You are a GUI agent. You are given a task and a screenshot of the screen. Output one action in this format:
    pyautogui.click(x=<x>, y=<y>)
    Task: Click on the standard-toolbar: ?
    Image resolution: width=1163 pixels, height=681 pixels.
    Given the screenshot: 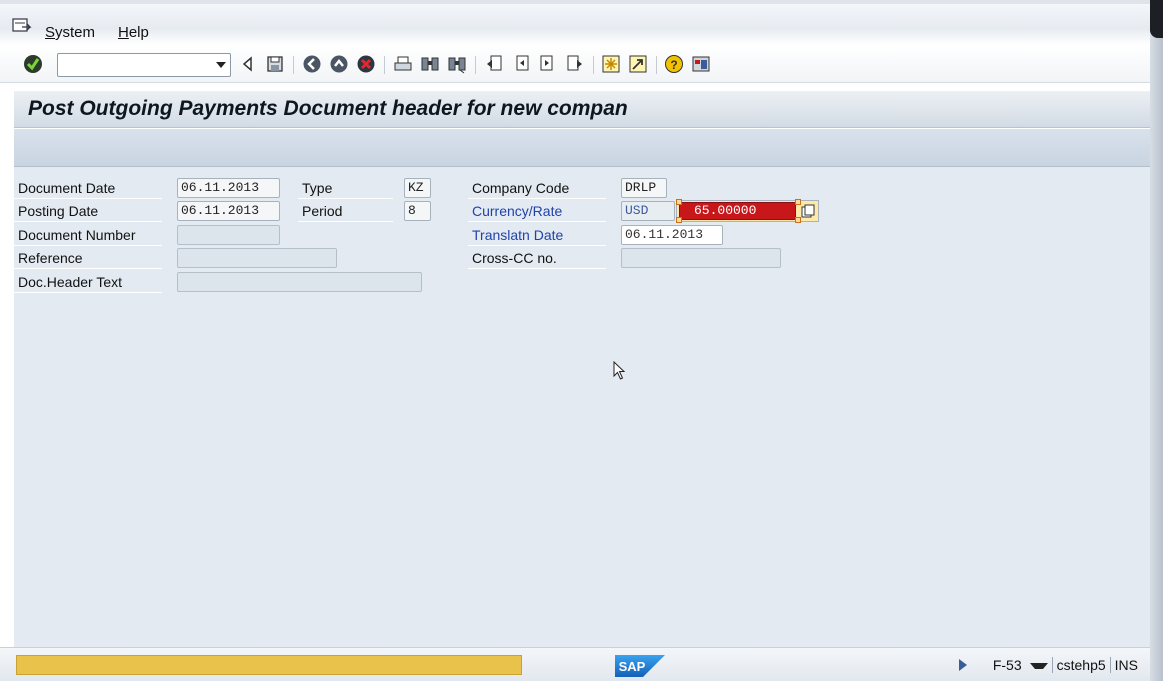 What is the action you would take?
    pyautogui.click(x=575, y=64)
    